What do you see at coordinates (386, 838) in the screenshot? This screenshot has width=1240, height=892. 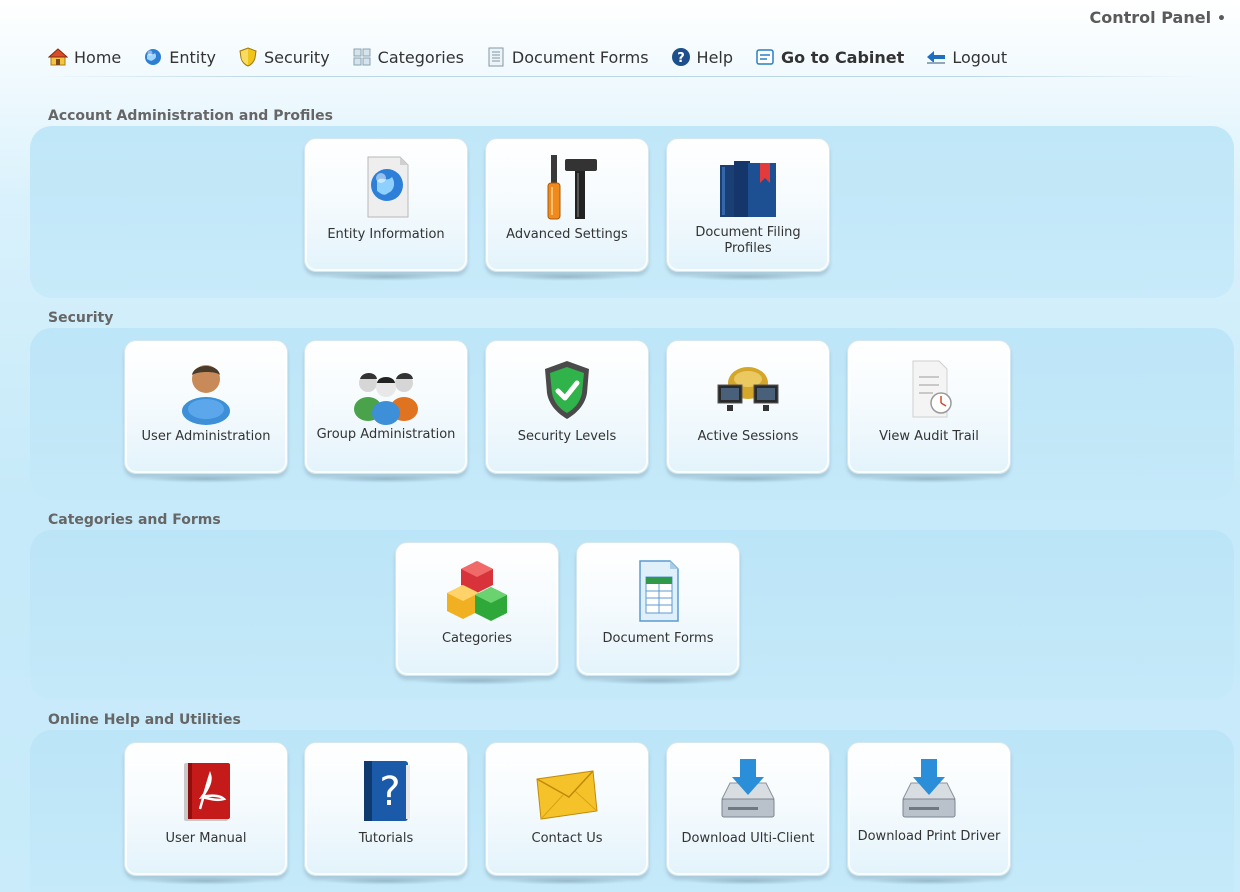 I see `tile-tutorials-label: Tutorials` at bounding box center [386, 838].